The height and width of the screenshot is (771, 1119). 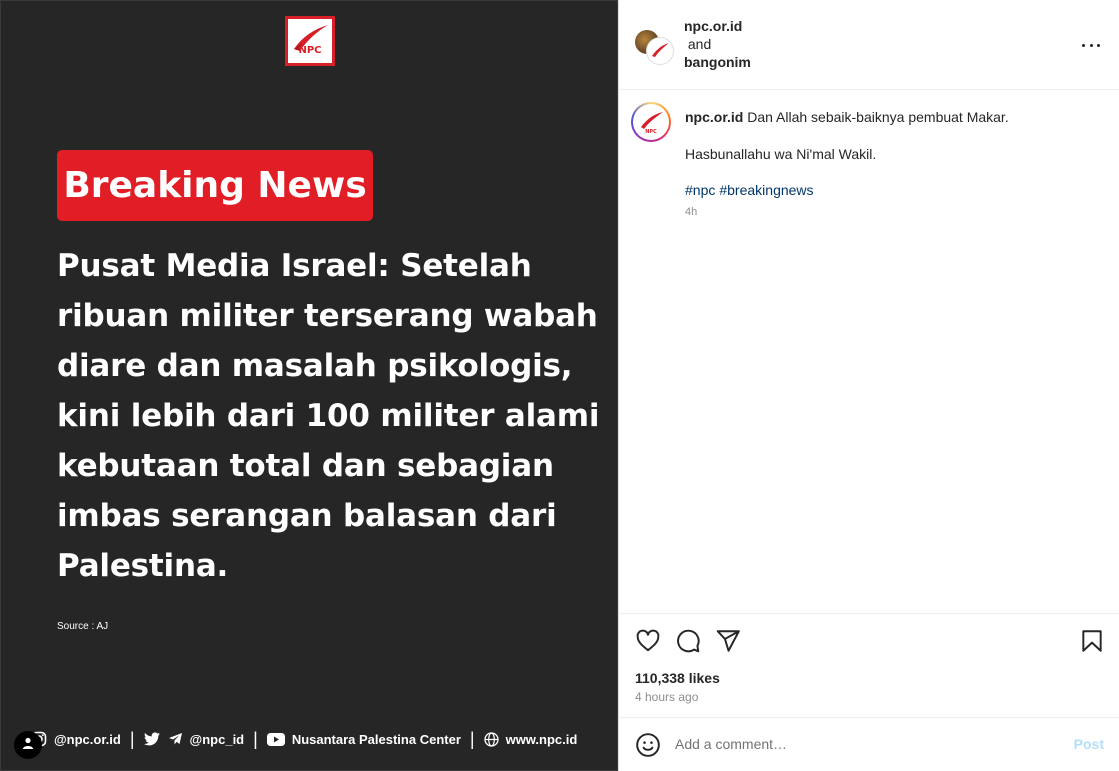 What do you see at coordinates (648, 641) in the screenshot?
I see `like-button` at bounding box center [648, 641].